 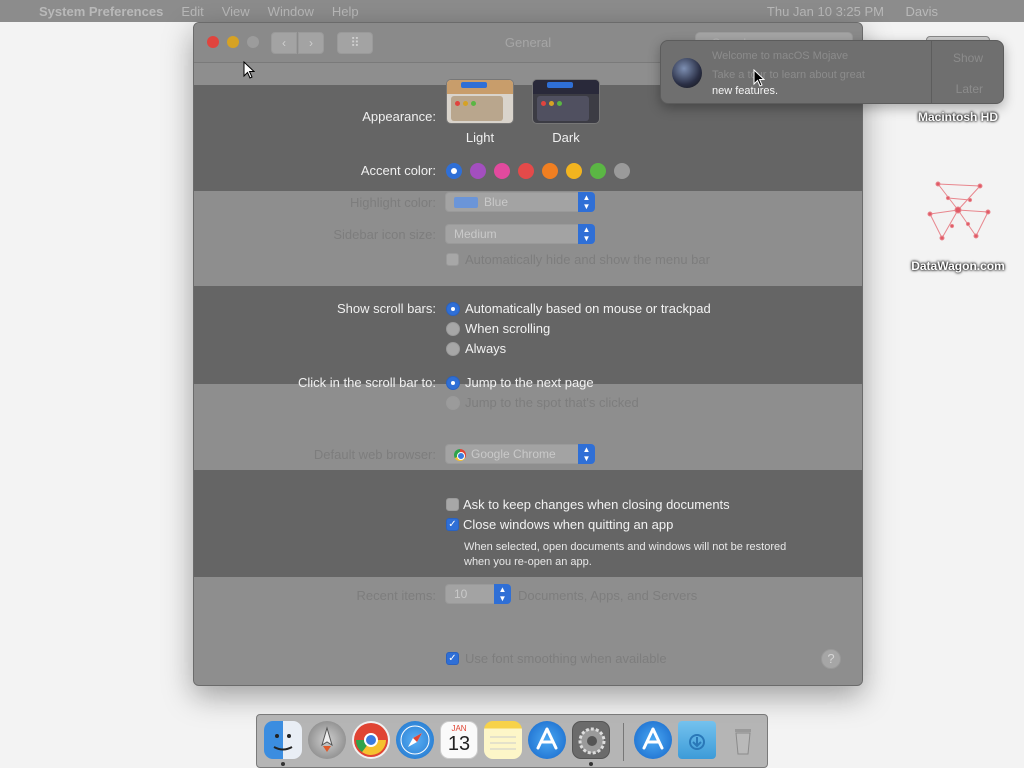 I want to click on system-preferences-icon, so click(x=591, y=740).